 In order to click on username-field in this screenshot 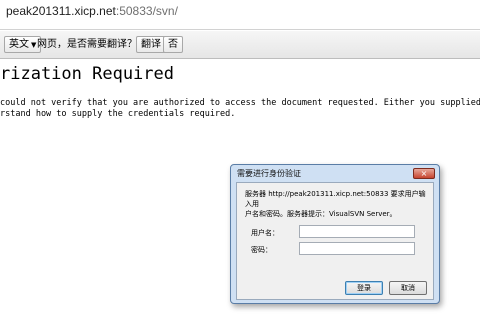, I will do `click(357, 231)`.